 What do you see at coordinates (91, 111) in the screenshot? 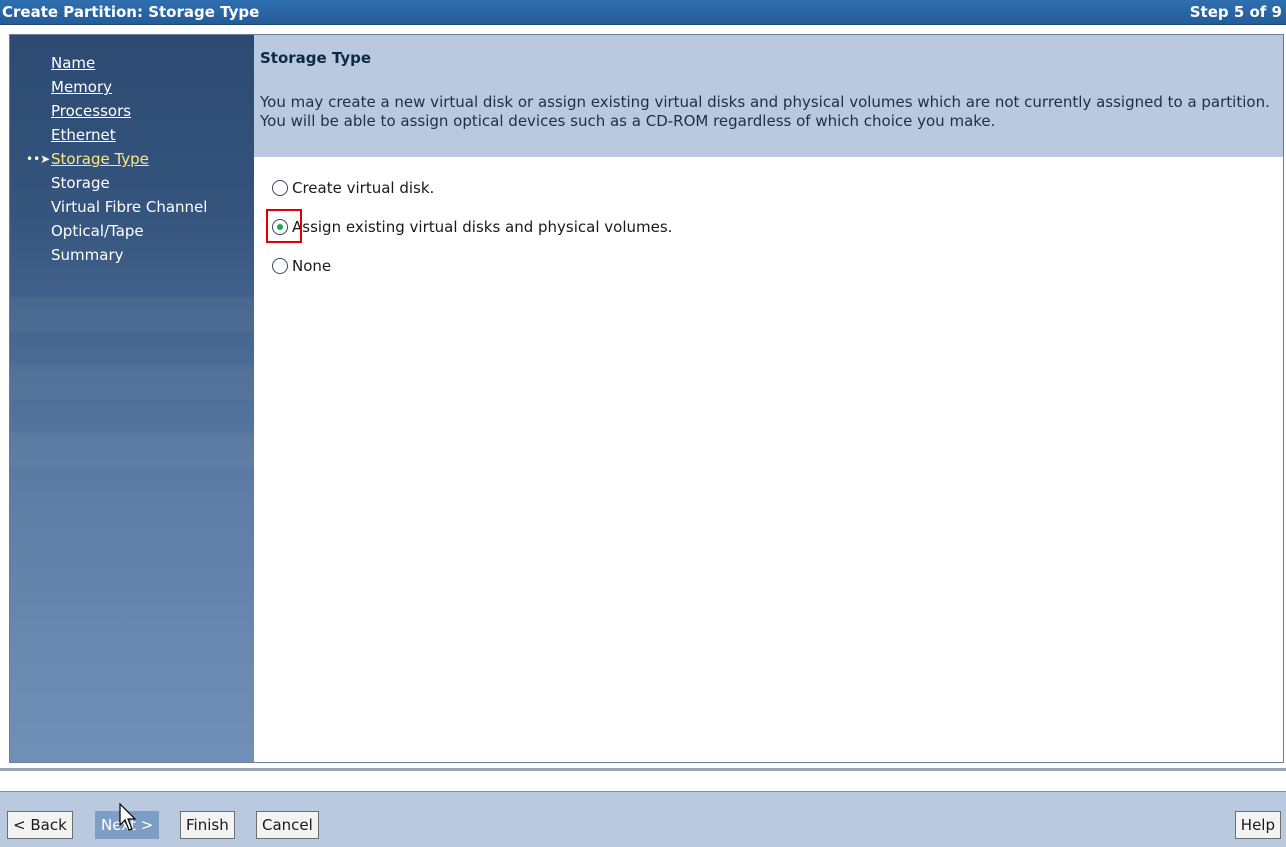
I see `nav-link-processors: Processors` at bounding box center [91, 111].